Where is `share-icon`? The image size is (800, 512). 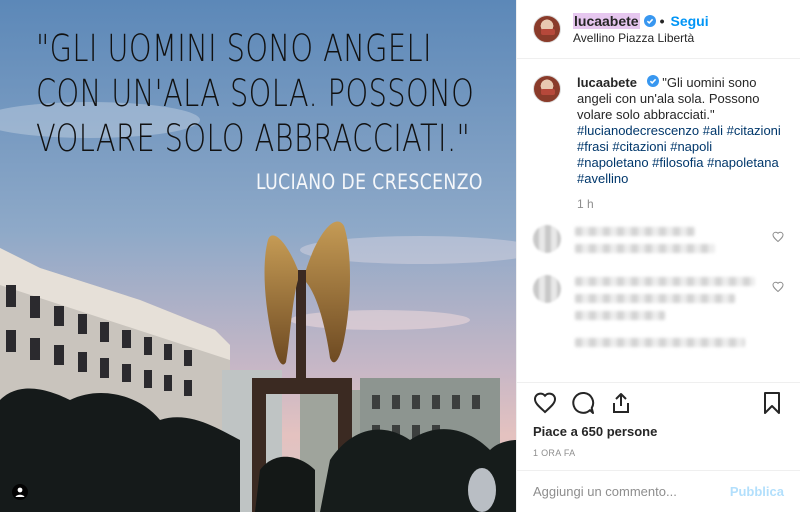
share-icon is located at coordinates (621, 403).